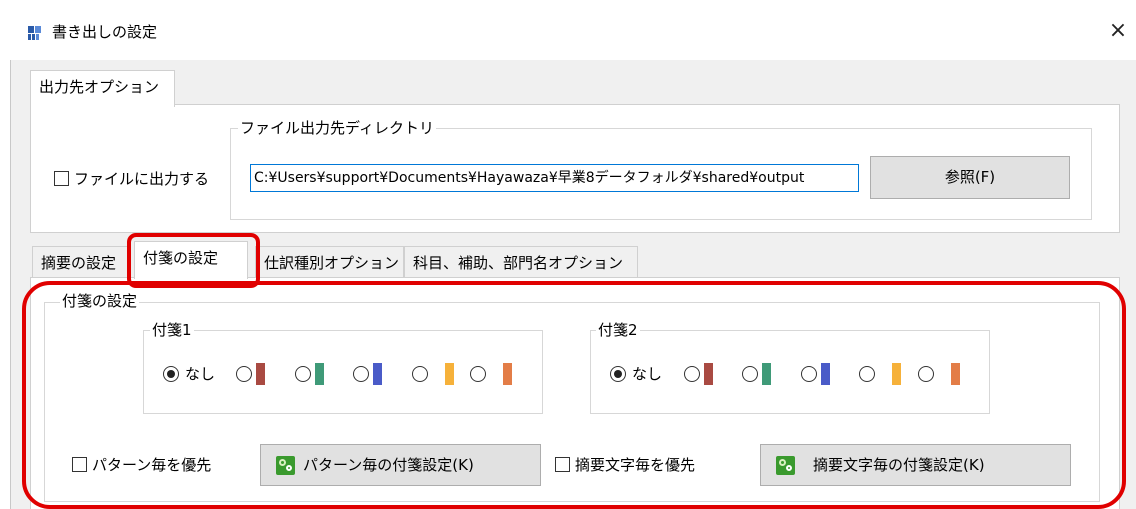 Image resolution: width=1136 pixels, height=509 pixels. I want to click on close-button: ×, so click(1118, 32).